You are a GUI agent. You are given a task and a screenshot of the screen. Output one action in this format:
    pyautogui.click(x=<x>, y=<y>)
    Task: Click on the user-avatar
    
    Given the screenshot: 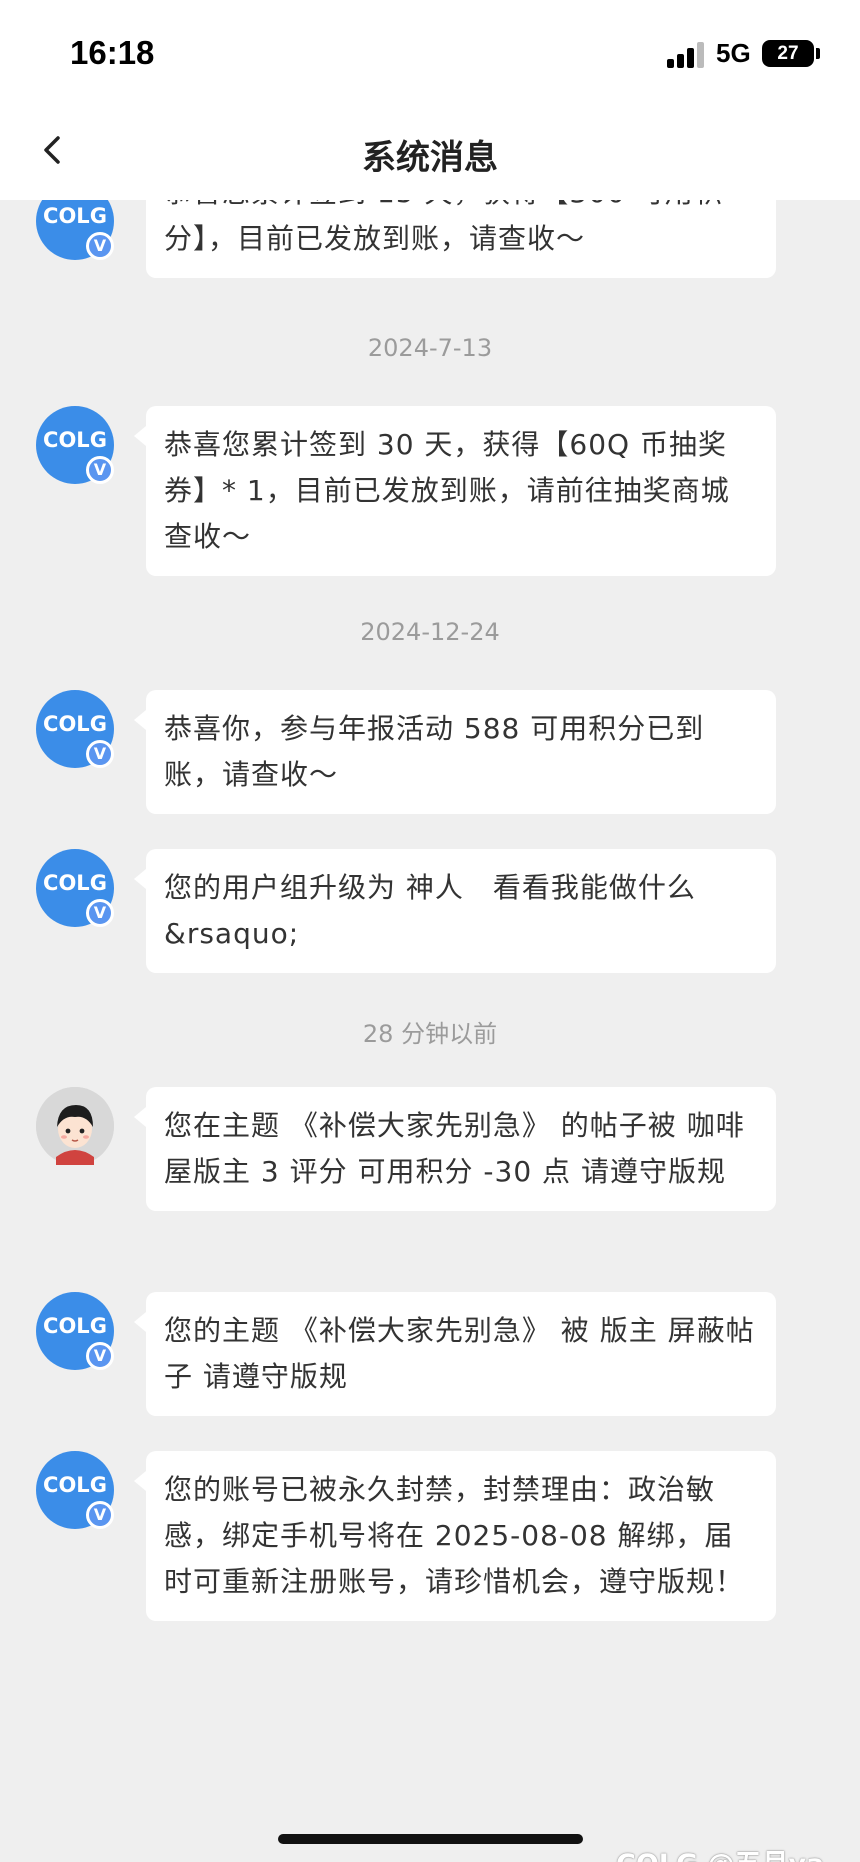 What is the action you would take?
    pyautogui.click(x=75, y=1126)
    